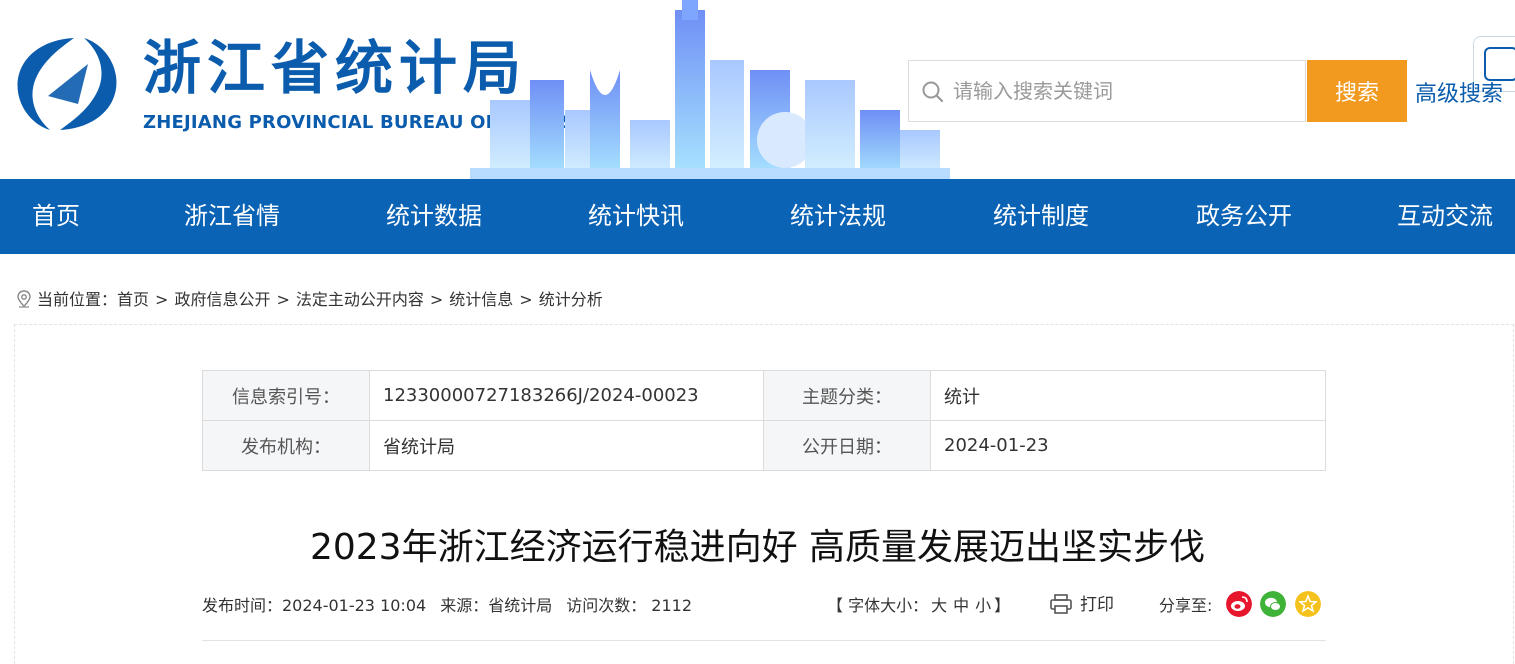 This screenshot has width=1515, height=664. I want to click on font-large-button: 大, so click(939, 605).